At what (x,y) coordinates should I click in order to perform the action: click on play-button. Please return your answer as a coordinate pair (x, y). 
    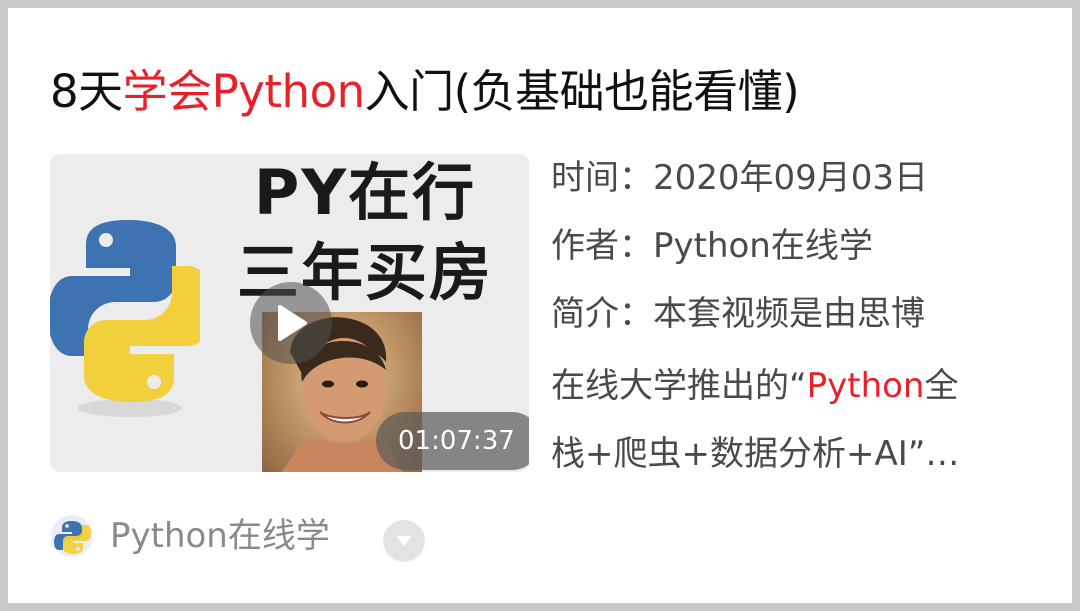
    Looking at the image, I should click on (291, 323).